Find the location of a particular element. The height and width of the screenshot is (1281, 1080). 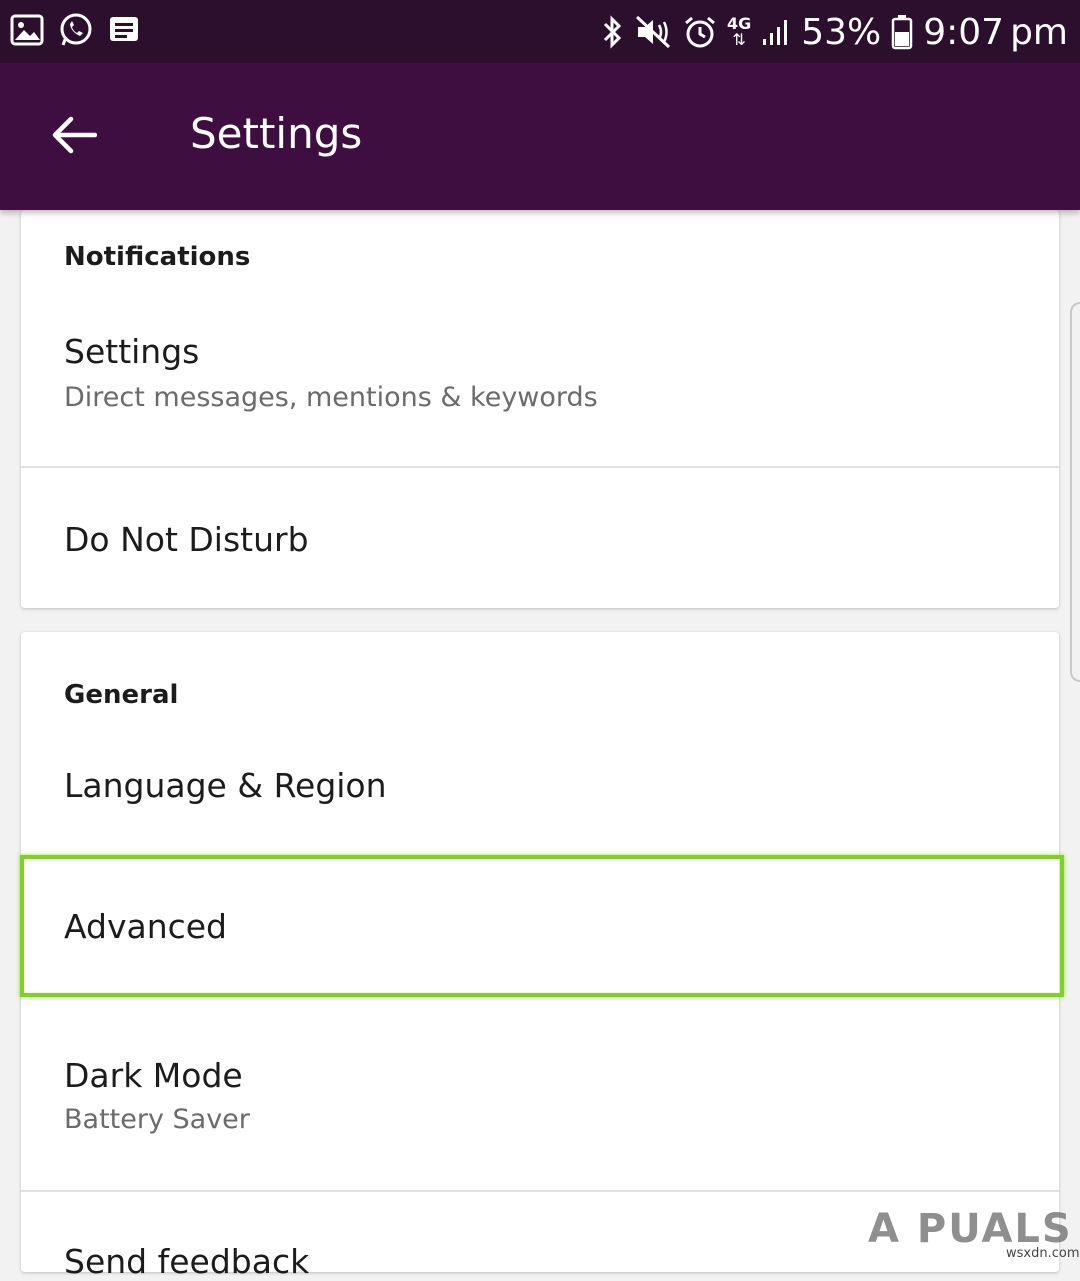

app-bar: Settings is located at coordinates (540, 136).